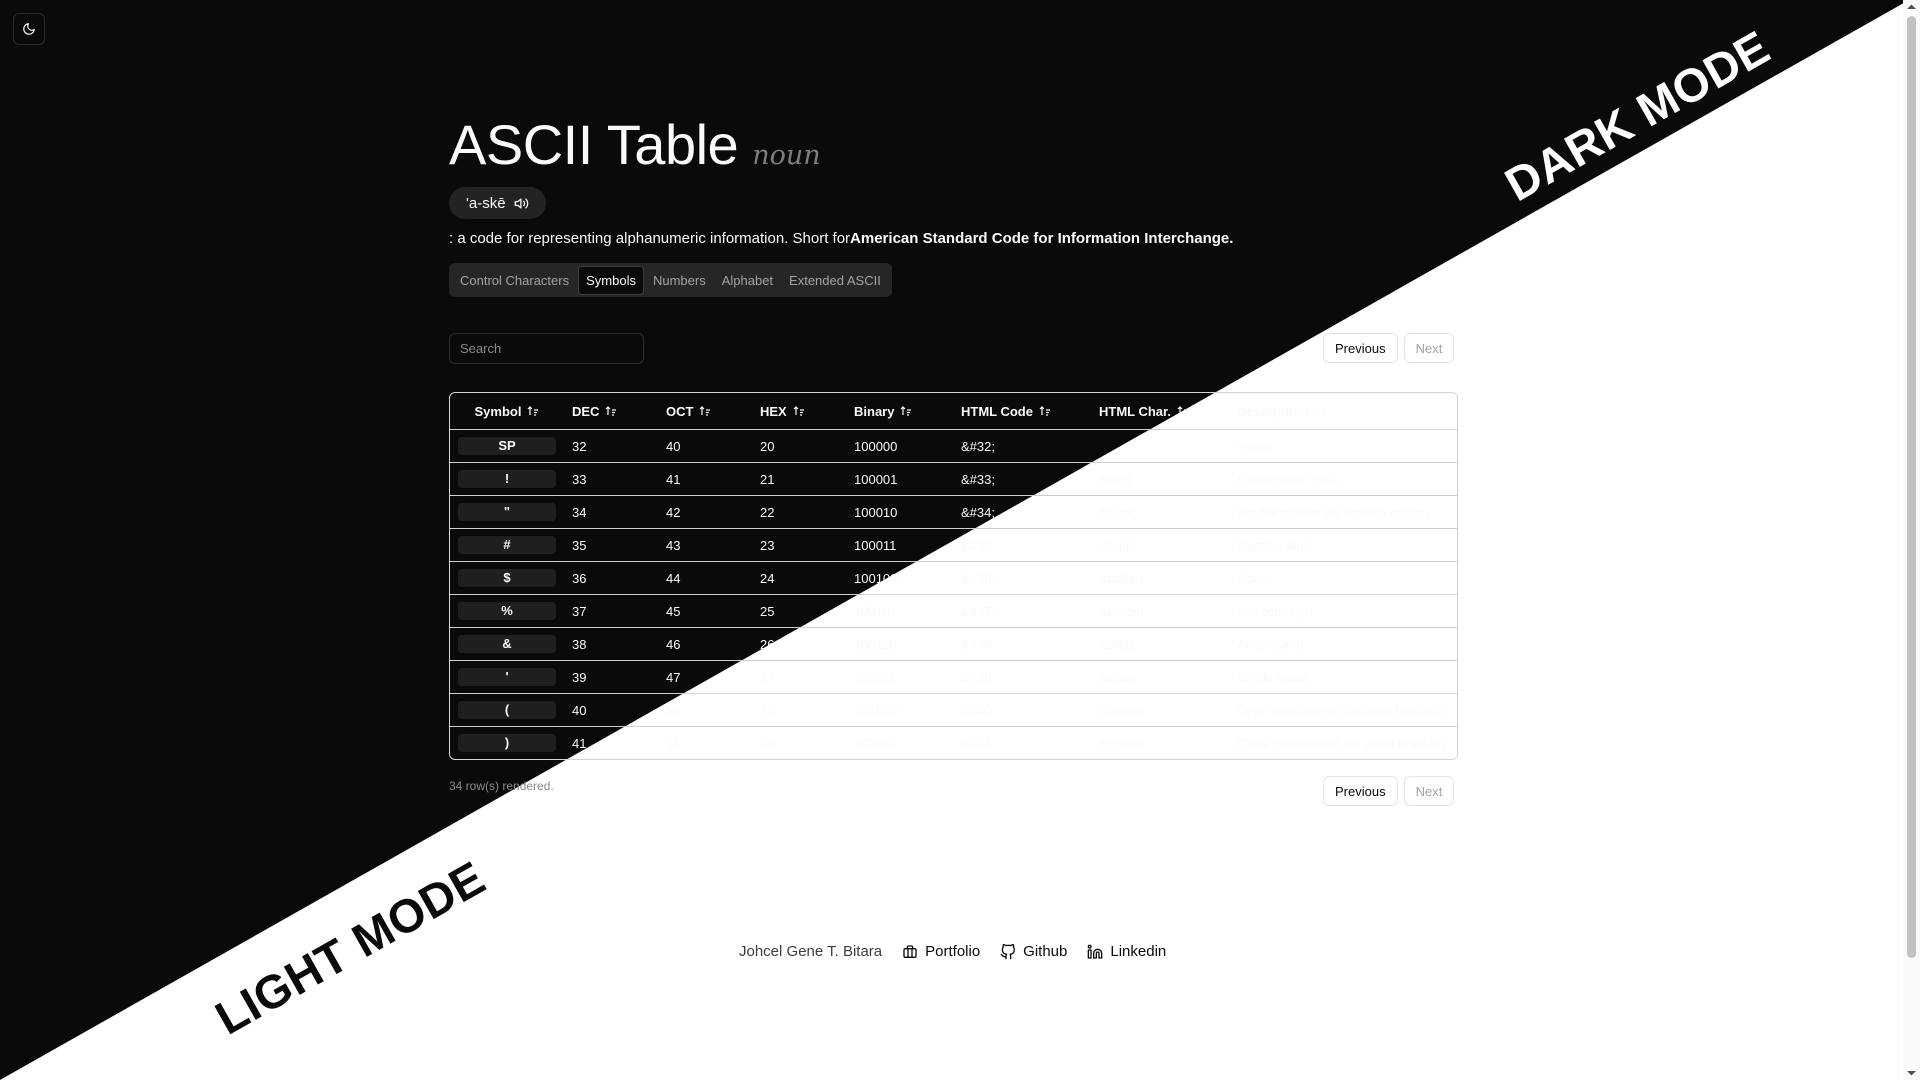 The width and height of the screenshot is (1920, 1080). What do you see at coordinates (1022, 578) in the screenshot?
I see `html-code-cell: &#36;` at bounding box center [1022, 578].